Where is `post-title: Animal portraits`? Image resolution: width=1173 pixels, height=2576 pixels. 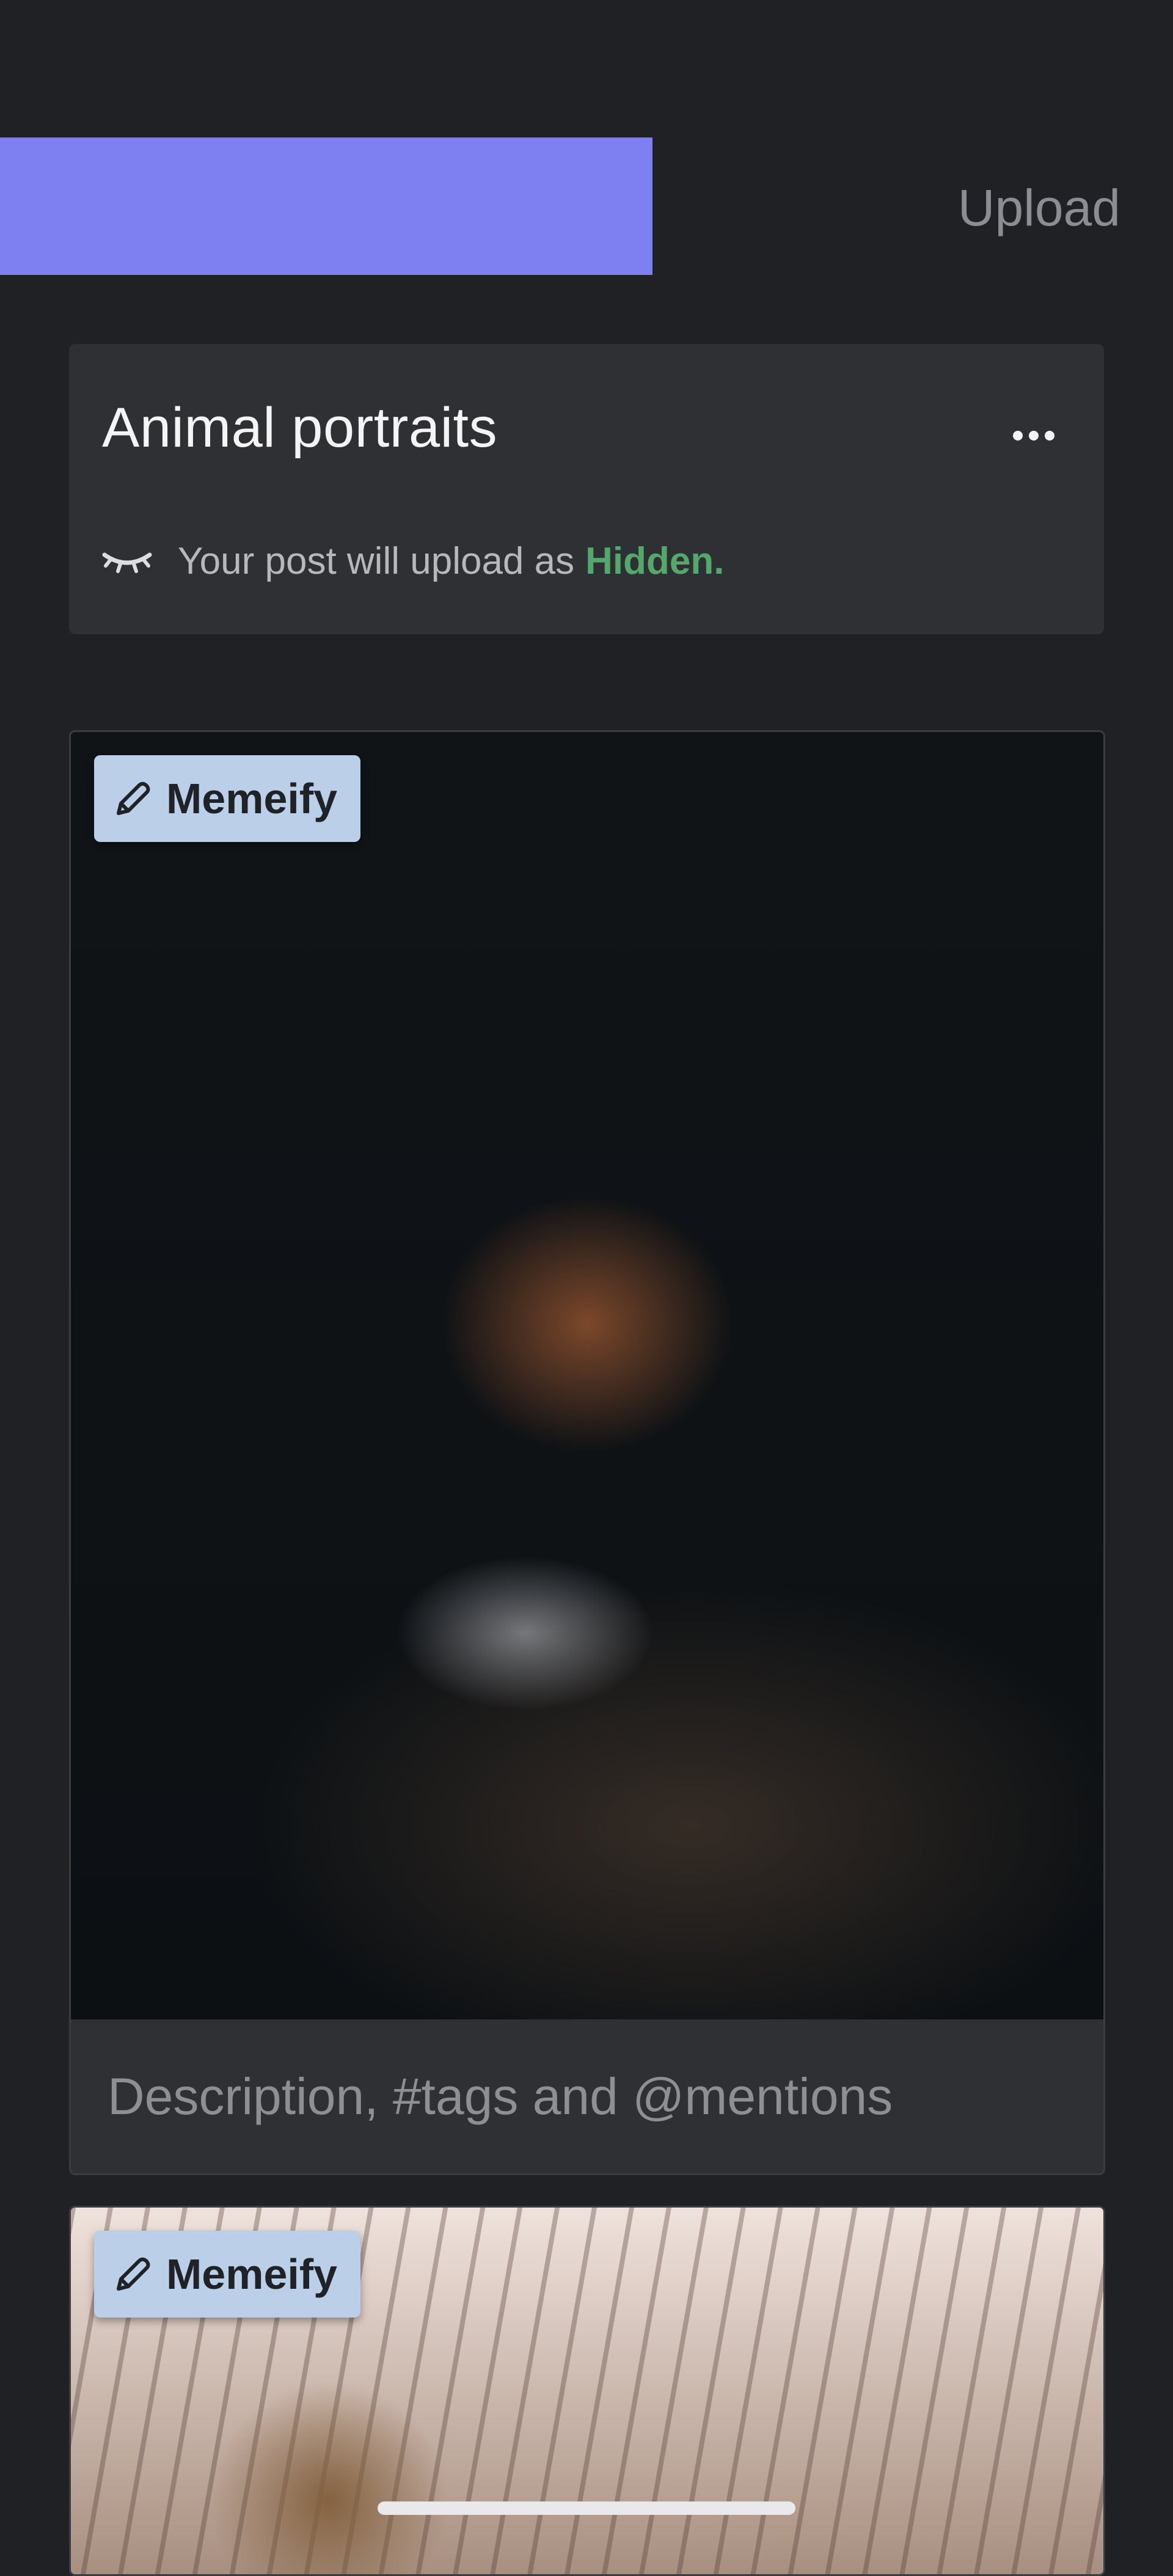 post-title: Animal portraits is located at coordinates (299, 428).